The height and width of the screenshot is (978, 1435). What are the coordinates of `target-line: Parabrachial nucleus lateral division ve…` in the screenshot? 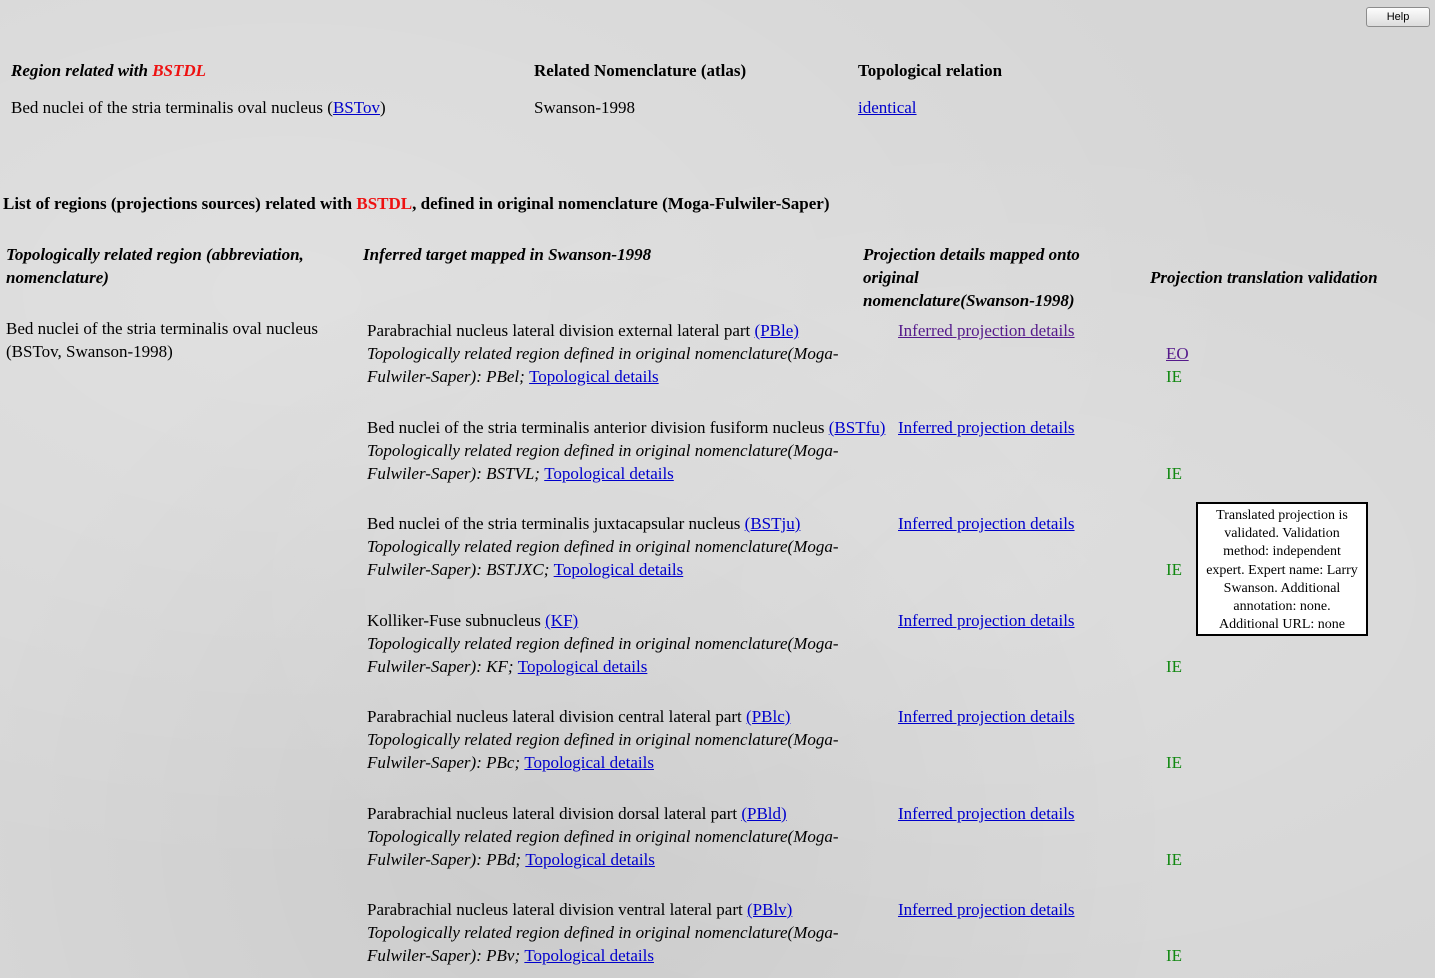 It's located at (627, 909).